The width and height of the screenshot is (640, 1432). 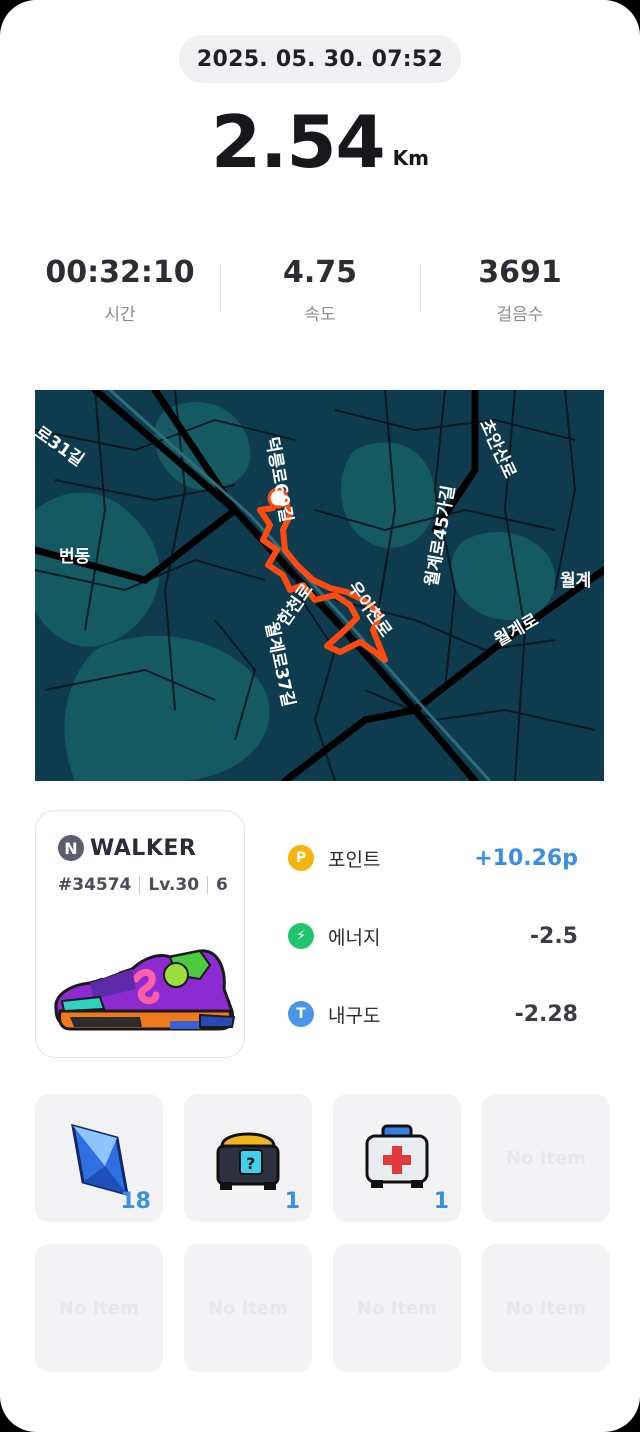 I want to click on lightning-icon: ⚡, so click(x=301, y=936).